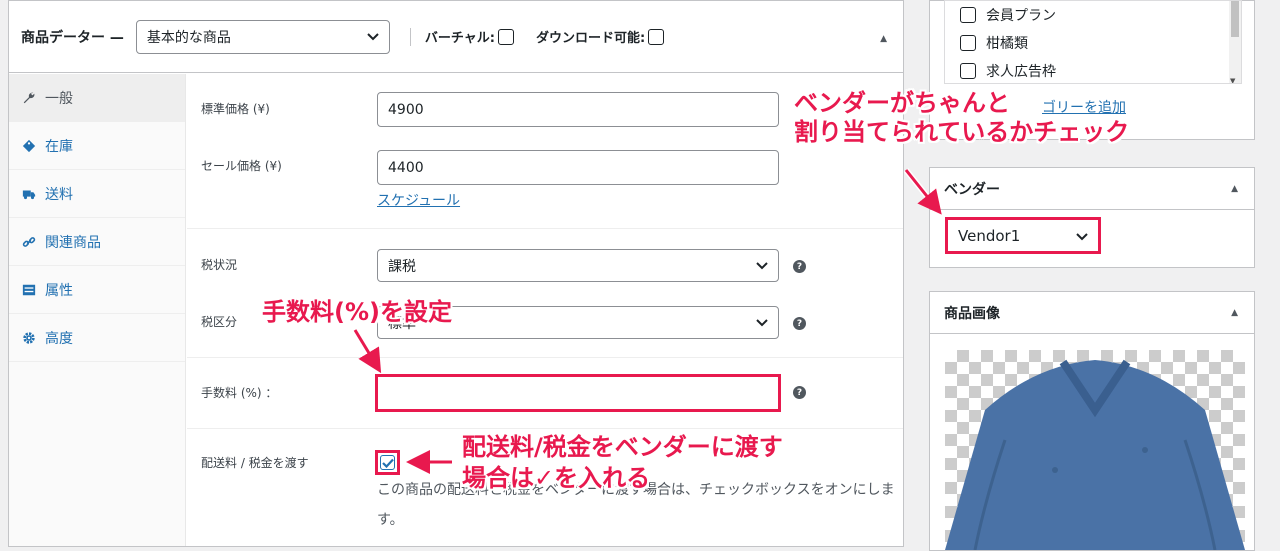  Describe the element at coordinates (578, 109) in the screenshot. I see `regular-price-input: 4900` at that location.